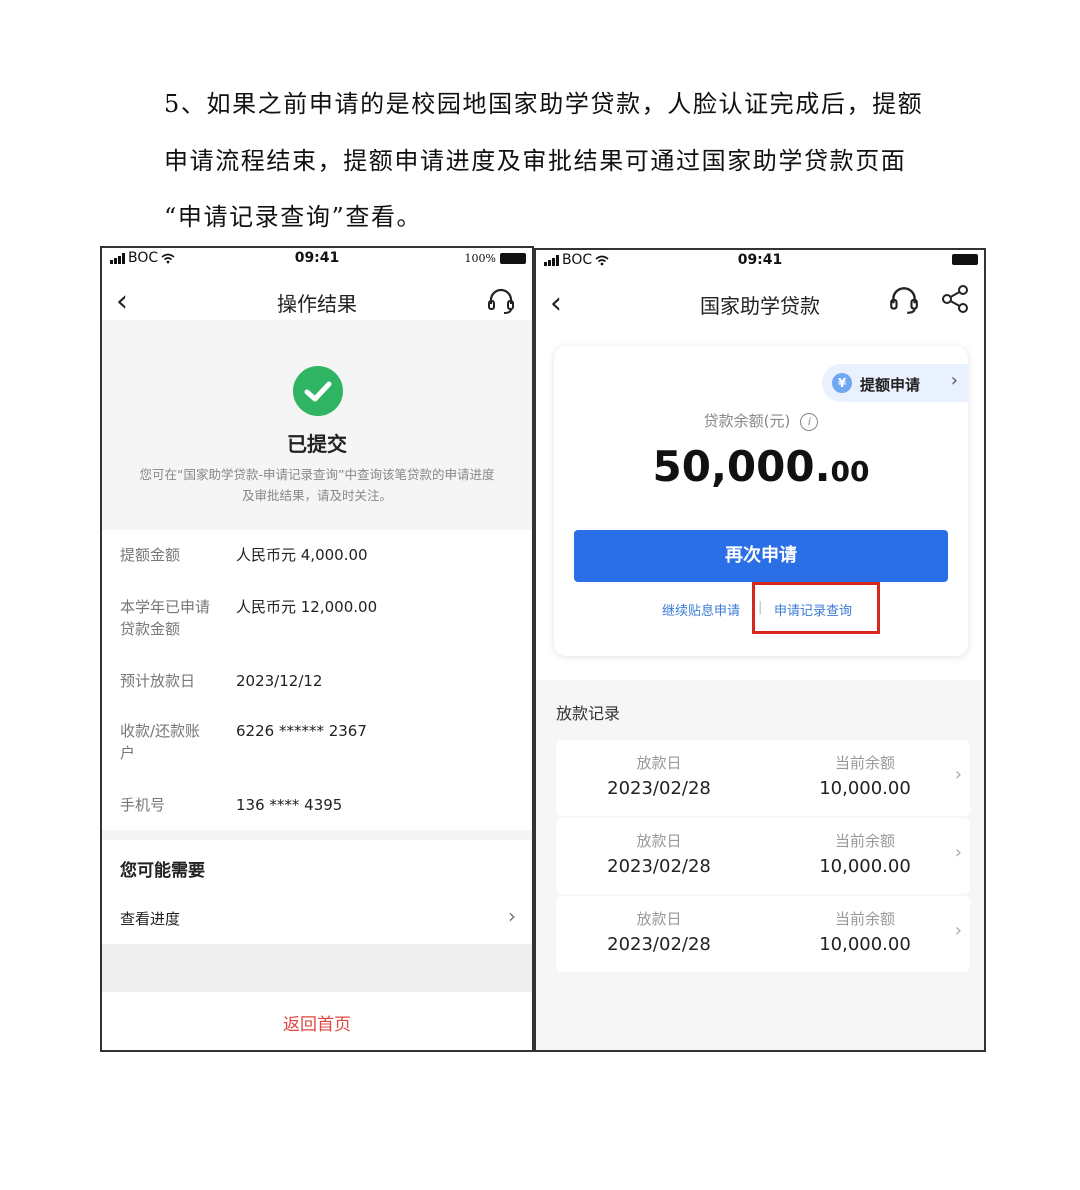 This screenshot has height=1190, width=1080. I want to click on balance-label-text: 贷款余额(元), so click(747, 421).